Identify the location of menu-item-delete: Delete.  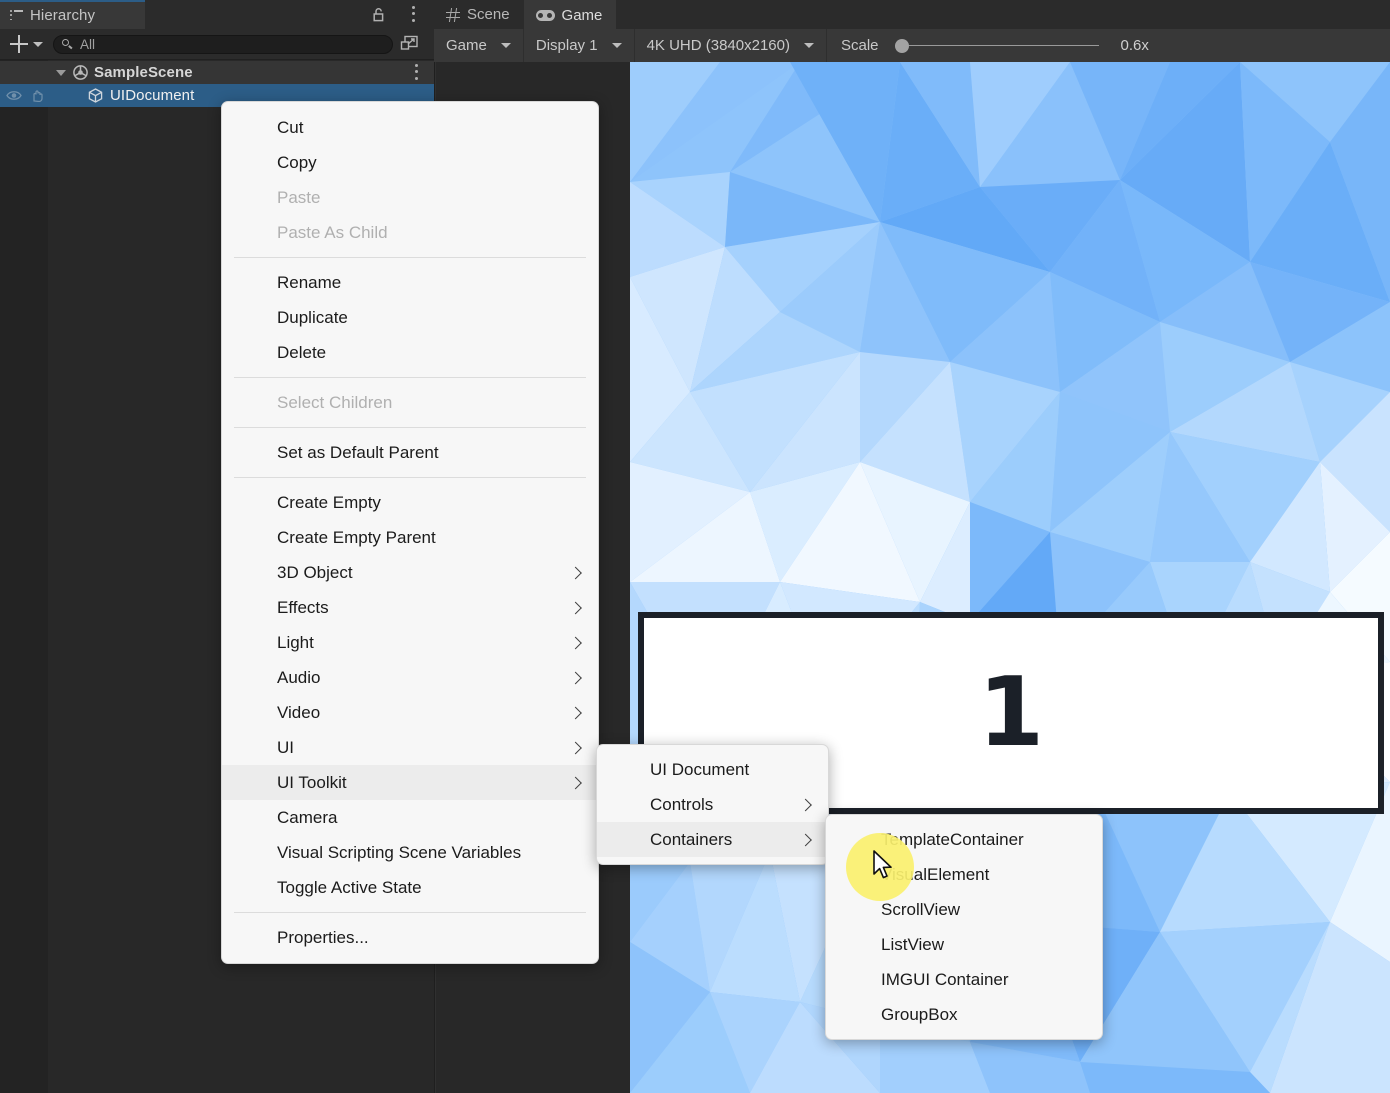
(410, 352).